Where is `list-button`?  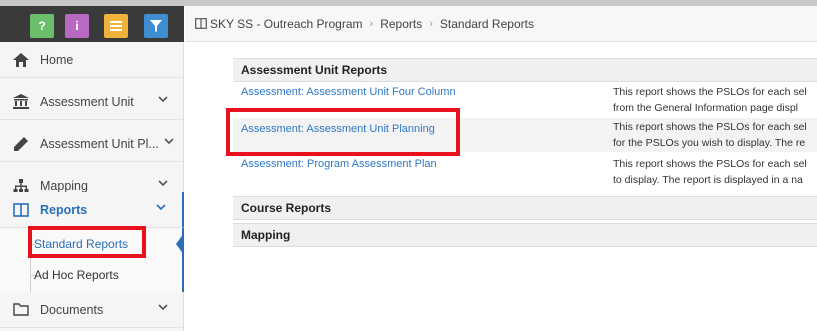 list-button is located at coordinates (116, 26).